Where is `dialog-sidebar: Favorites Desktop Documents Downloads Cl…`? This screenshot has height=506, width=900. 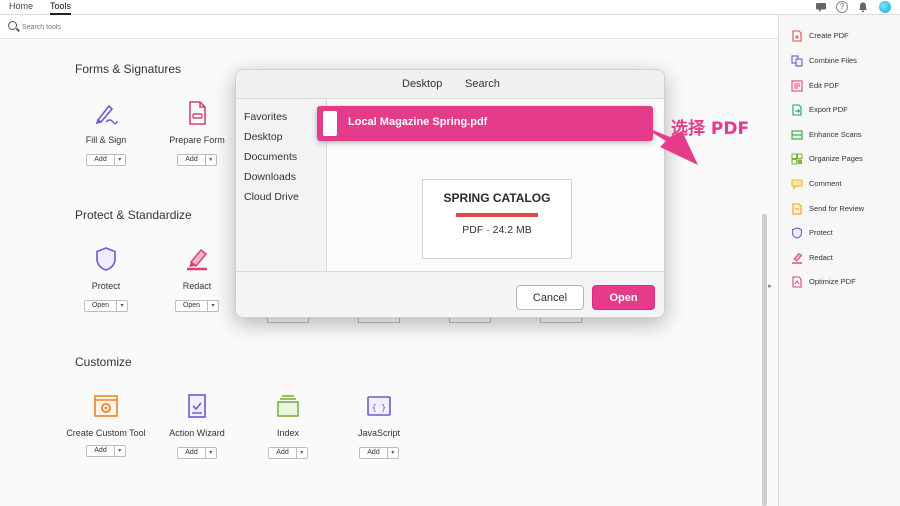
dialog-sidebar: Favorites Desktop Documents Downloads Cl… is located at coordinates (281, 185).